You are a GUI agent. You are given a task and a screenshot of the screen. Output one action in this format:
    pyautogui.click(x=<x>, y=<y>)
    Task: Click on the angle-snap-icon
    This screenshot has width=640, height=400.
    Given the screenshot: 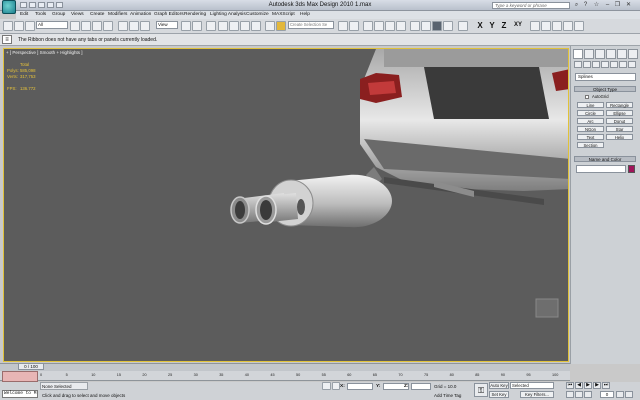 What is the action you would take?
    pyautogui.click(x=234, y=26)
    